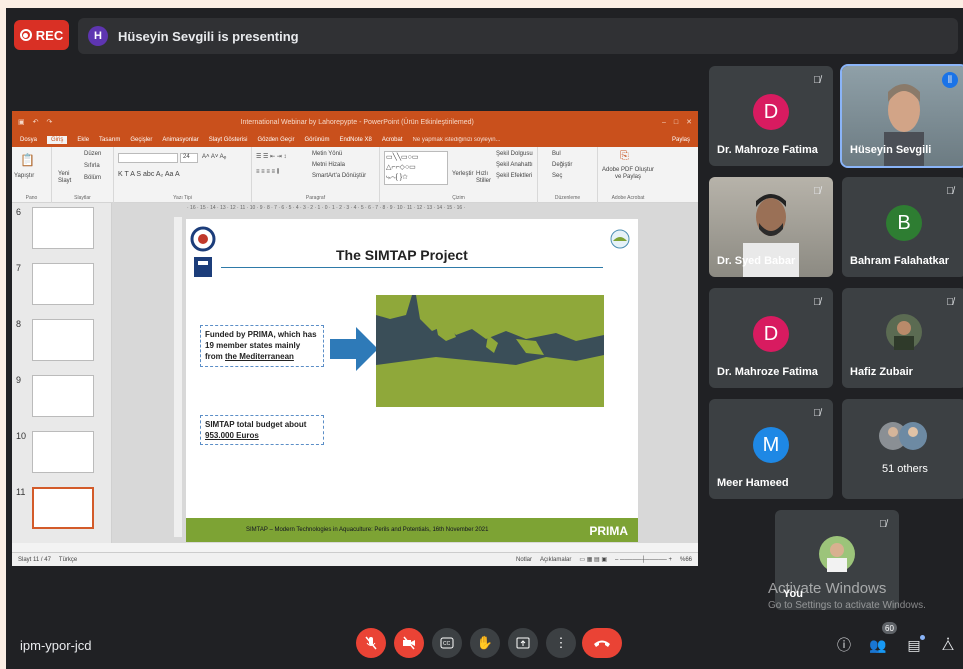 The image size is (963, 669). What do you see at coordinates (557, 176) in the screenshot?
I see `select-button: Seç` at bounding box center [557, 176].